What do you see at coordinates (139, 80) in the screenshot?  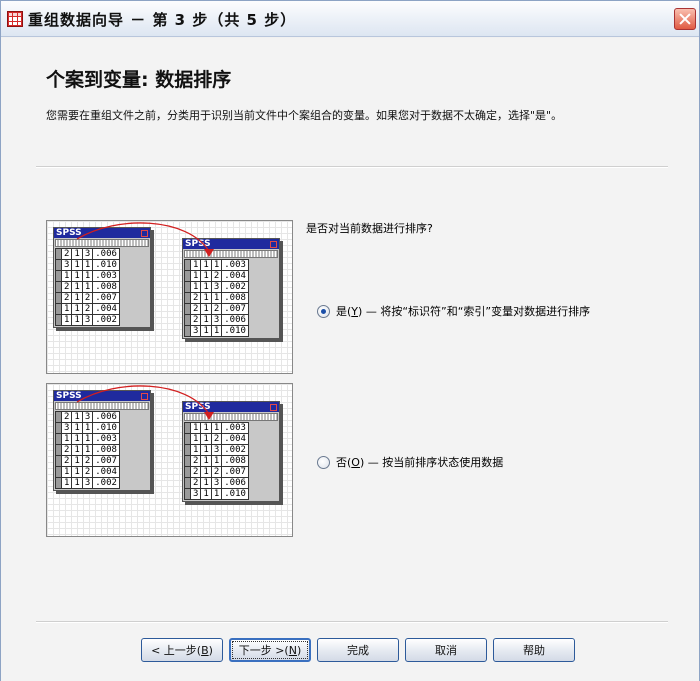 I see `page-title: 个案到变量: 数据排序` at bounding box center [139, 80].